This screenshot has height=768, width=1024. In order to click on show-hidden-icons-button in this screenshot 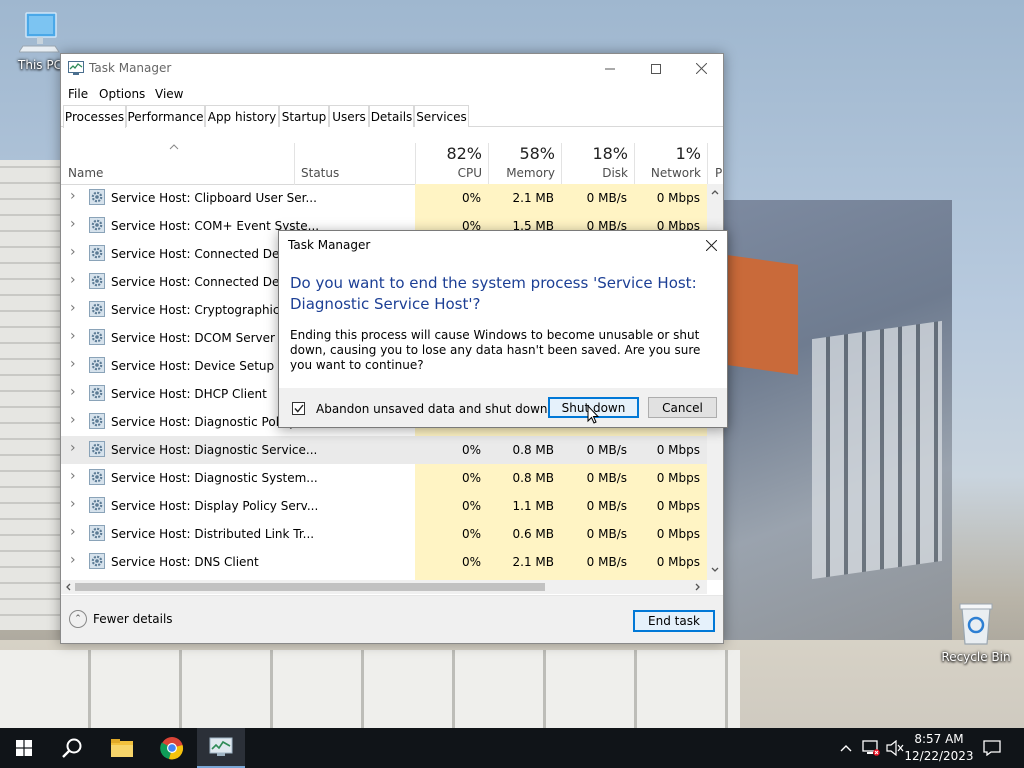, I will do `click(846, 748)`.